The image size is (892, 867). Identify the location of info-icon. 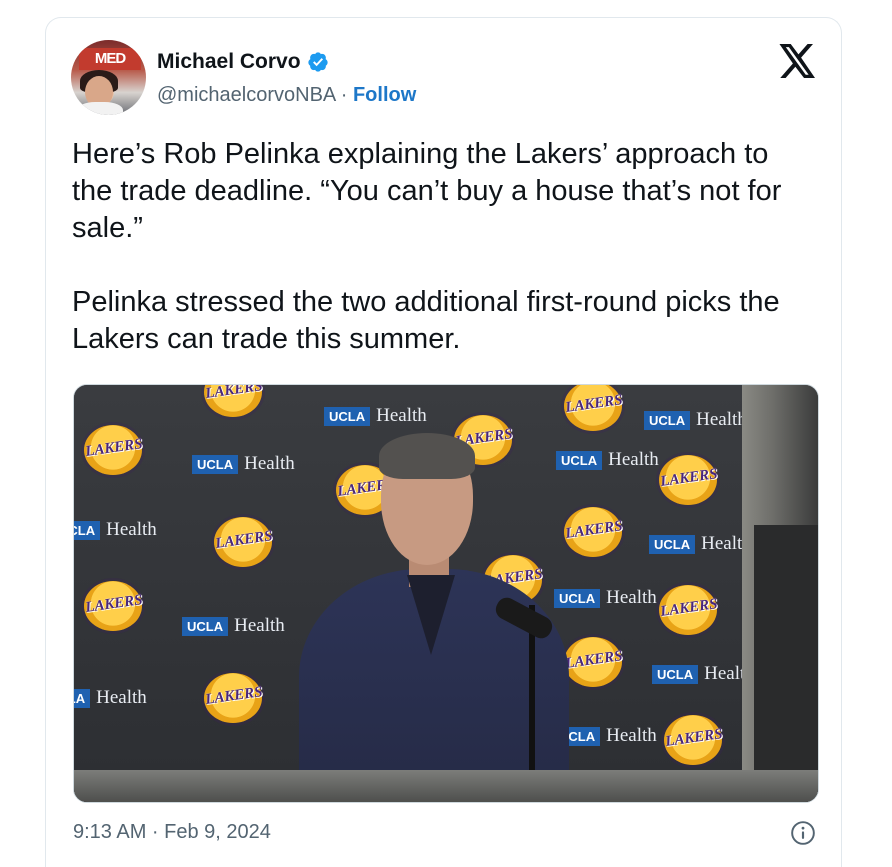
(803, 833).